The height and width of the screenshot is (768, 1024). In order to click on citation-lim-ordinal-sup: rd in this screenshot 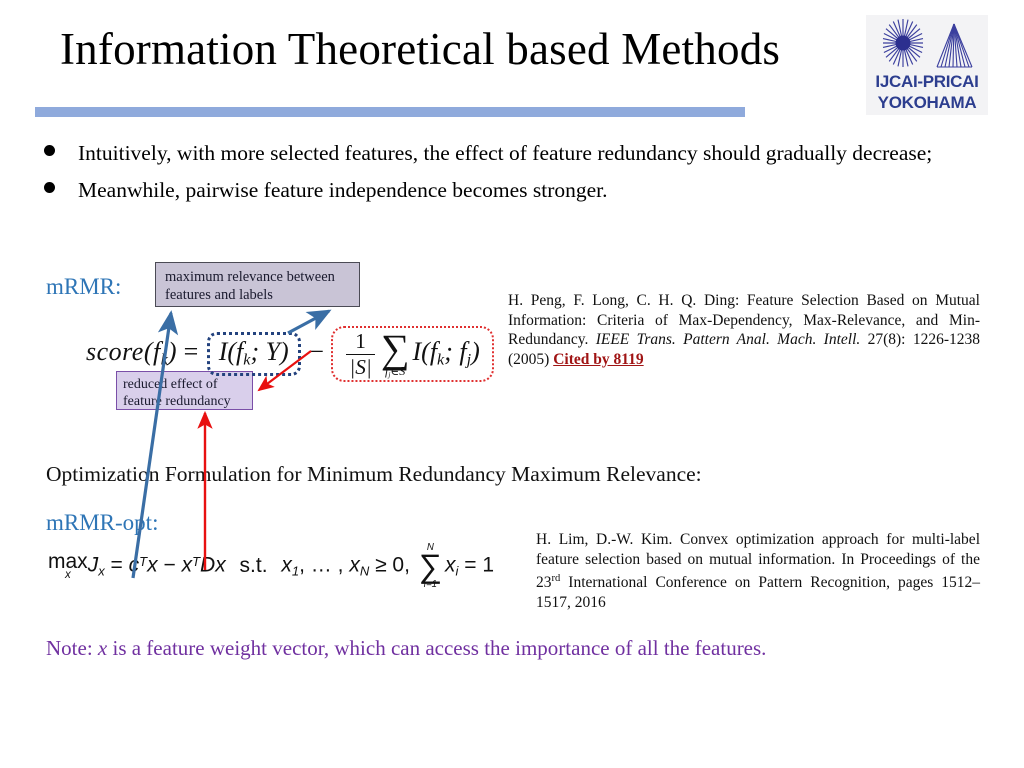, I will do `click(556, 578)`.